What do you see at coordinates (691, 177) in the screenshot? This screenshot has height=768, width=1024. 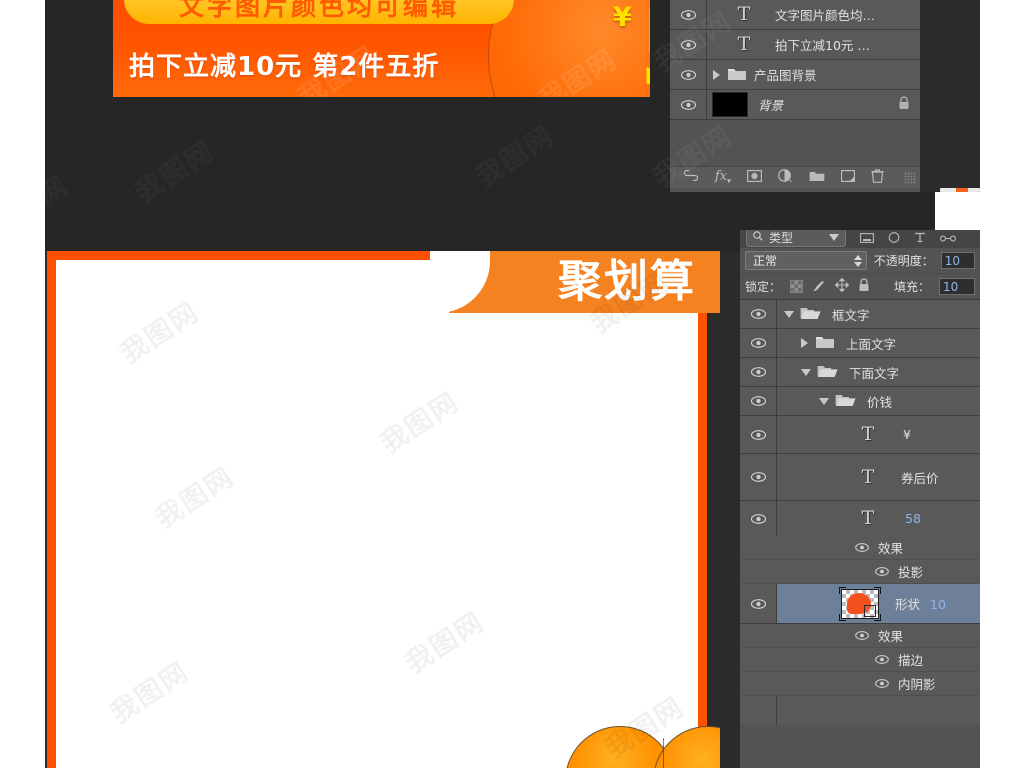 I see `link-icon` at bounding box center [691, 177].